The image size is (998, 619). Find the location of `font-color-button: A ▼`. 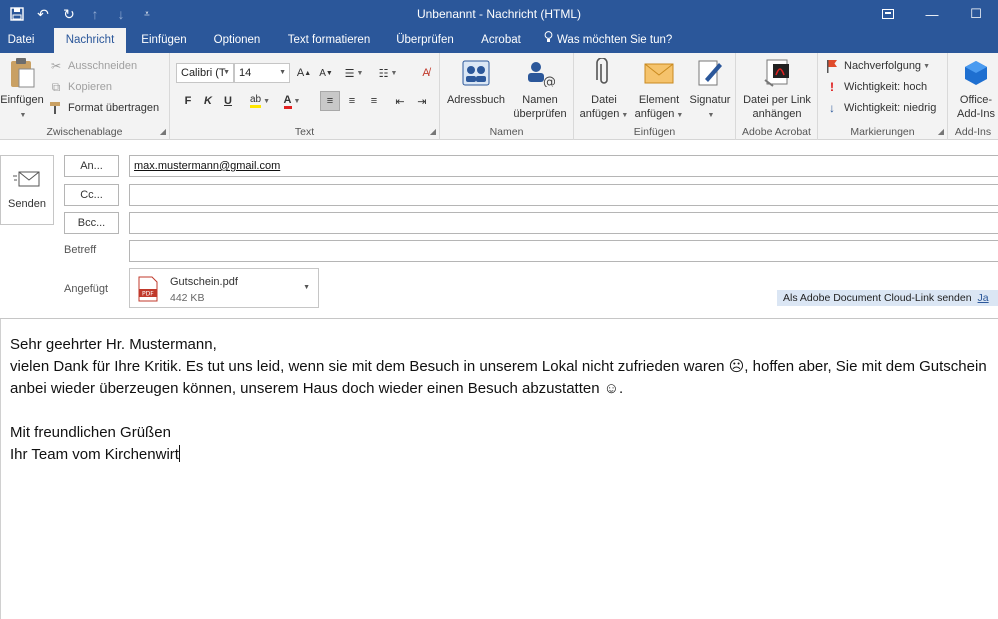

font-color-button: A ▼ is located at coordinates (292, 101).